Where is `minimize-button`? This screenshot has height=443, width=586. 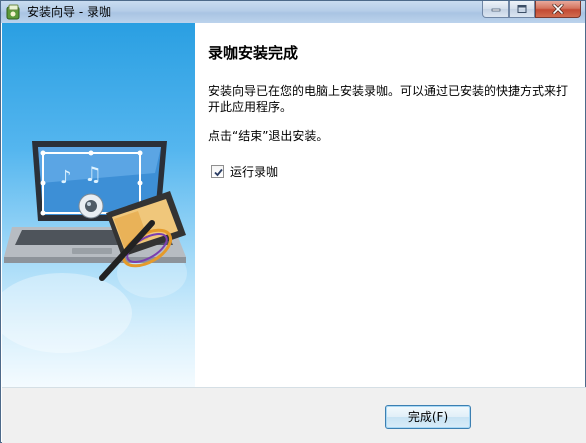 minimize-button is located at coordinates (495, 9).